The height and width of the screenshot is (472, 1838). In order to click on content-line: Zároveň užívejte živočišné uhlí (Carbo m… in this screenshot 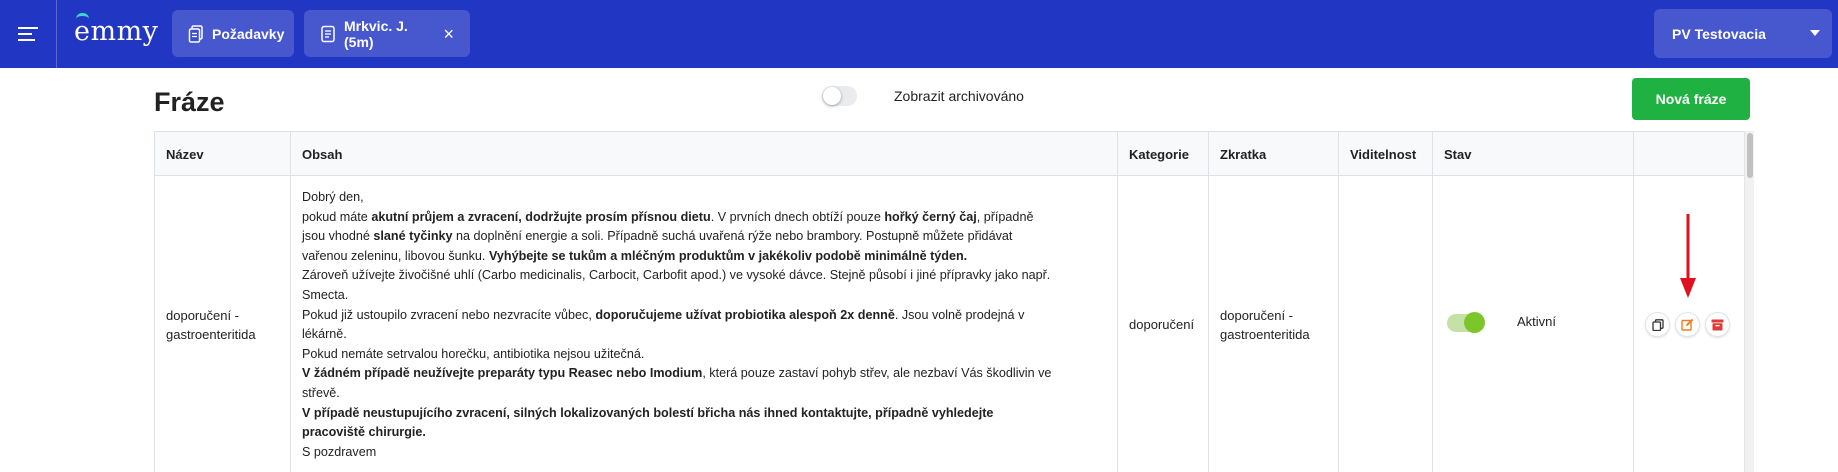, I will do `click(705, 276)`.